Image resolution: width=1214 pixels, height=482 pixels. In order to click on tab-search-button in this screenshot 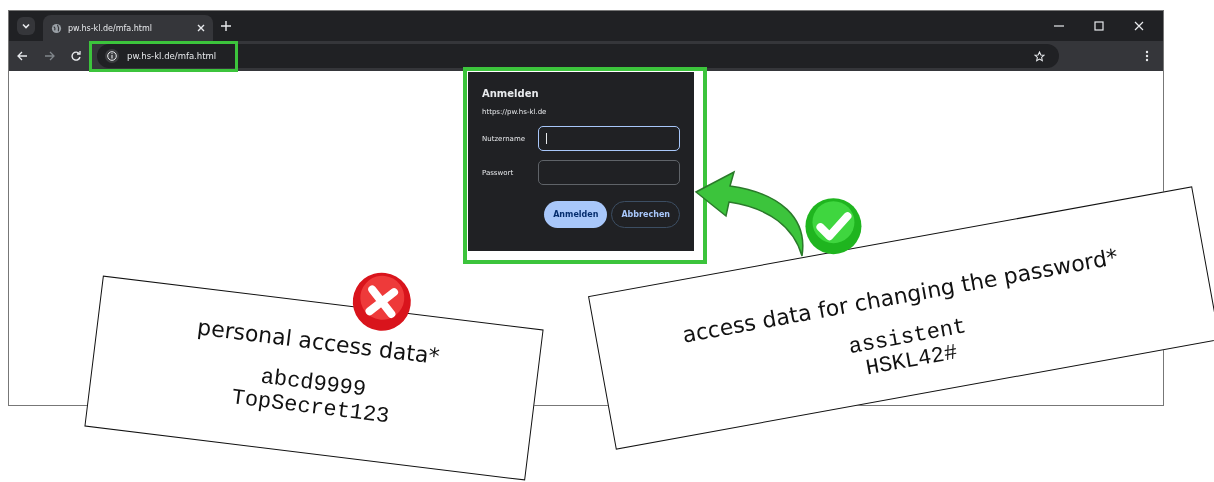, I will do `click(26, 26)`.